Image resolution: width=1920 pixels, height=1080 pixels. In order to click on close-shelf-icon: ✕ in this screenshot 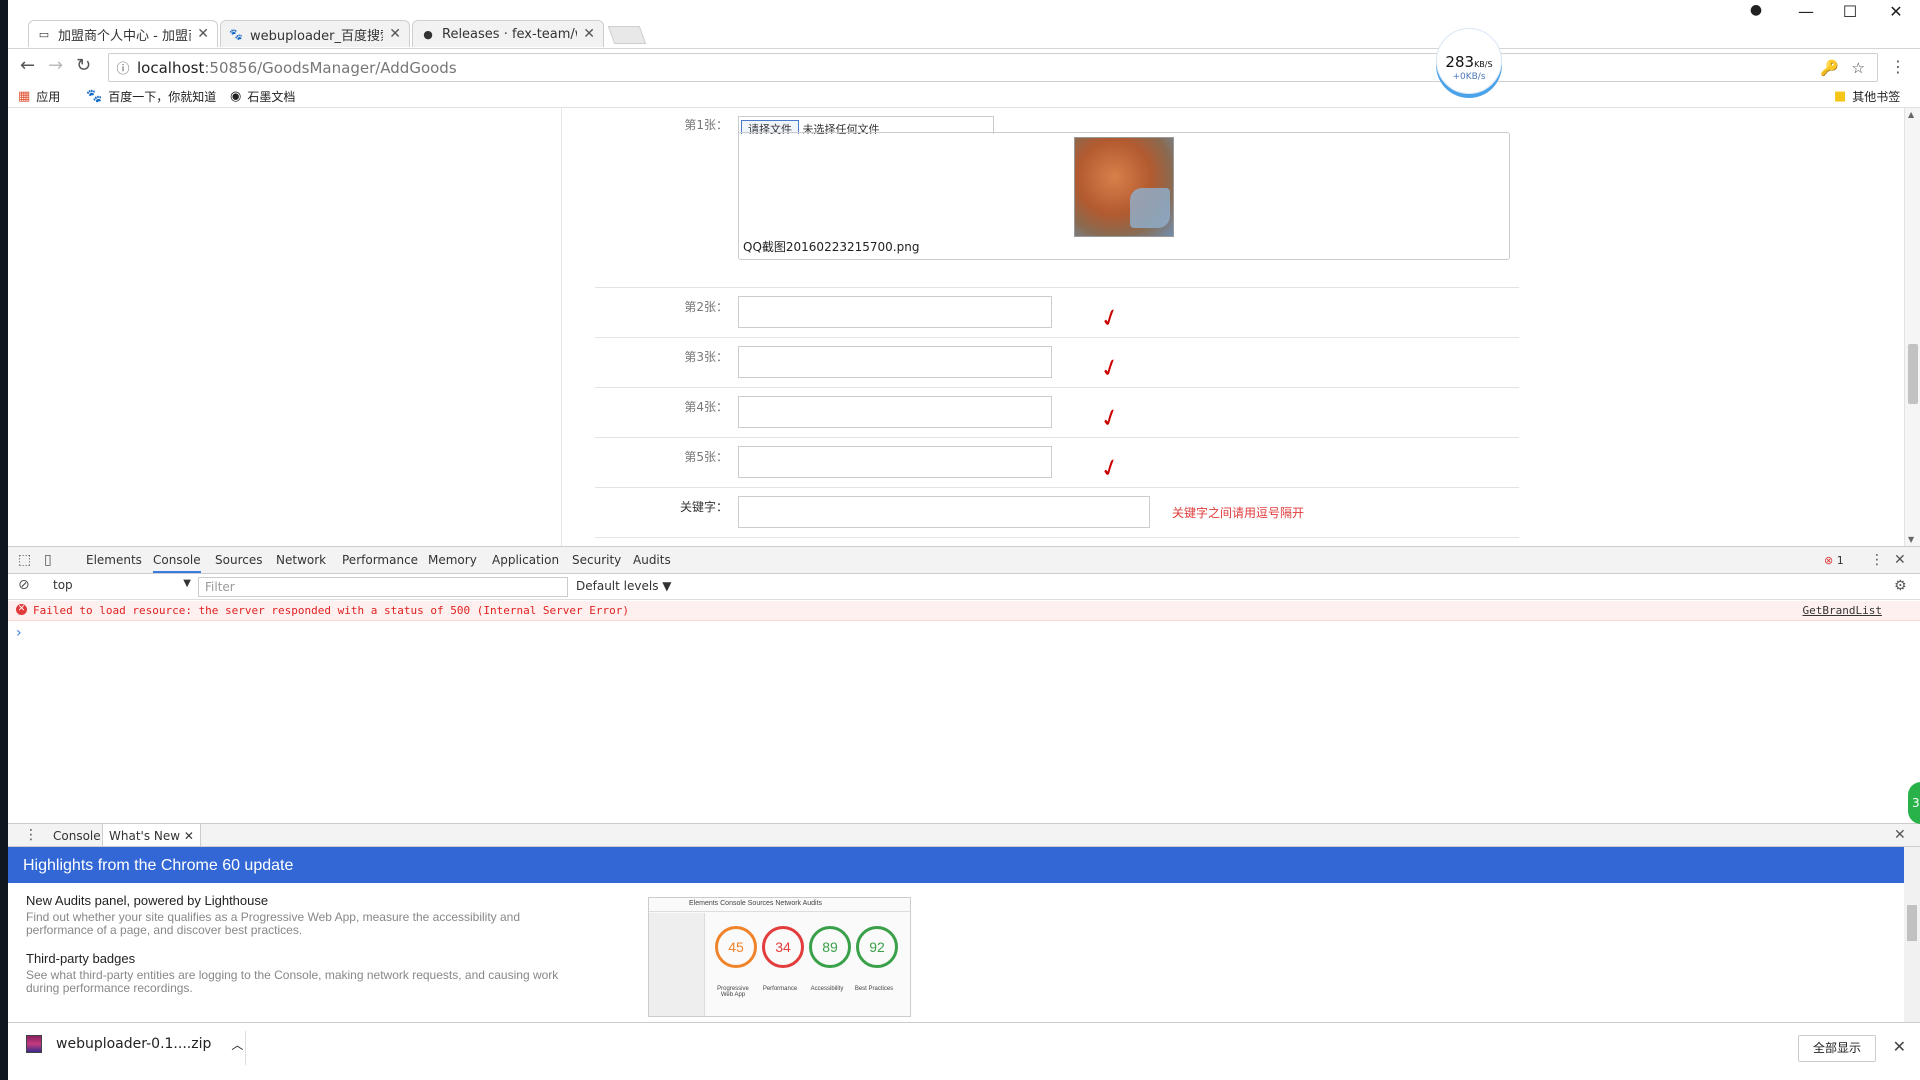, I will do `click(1899, 1046)`.